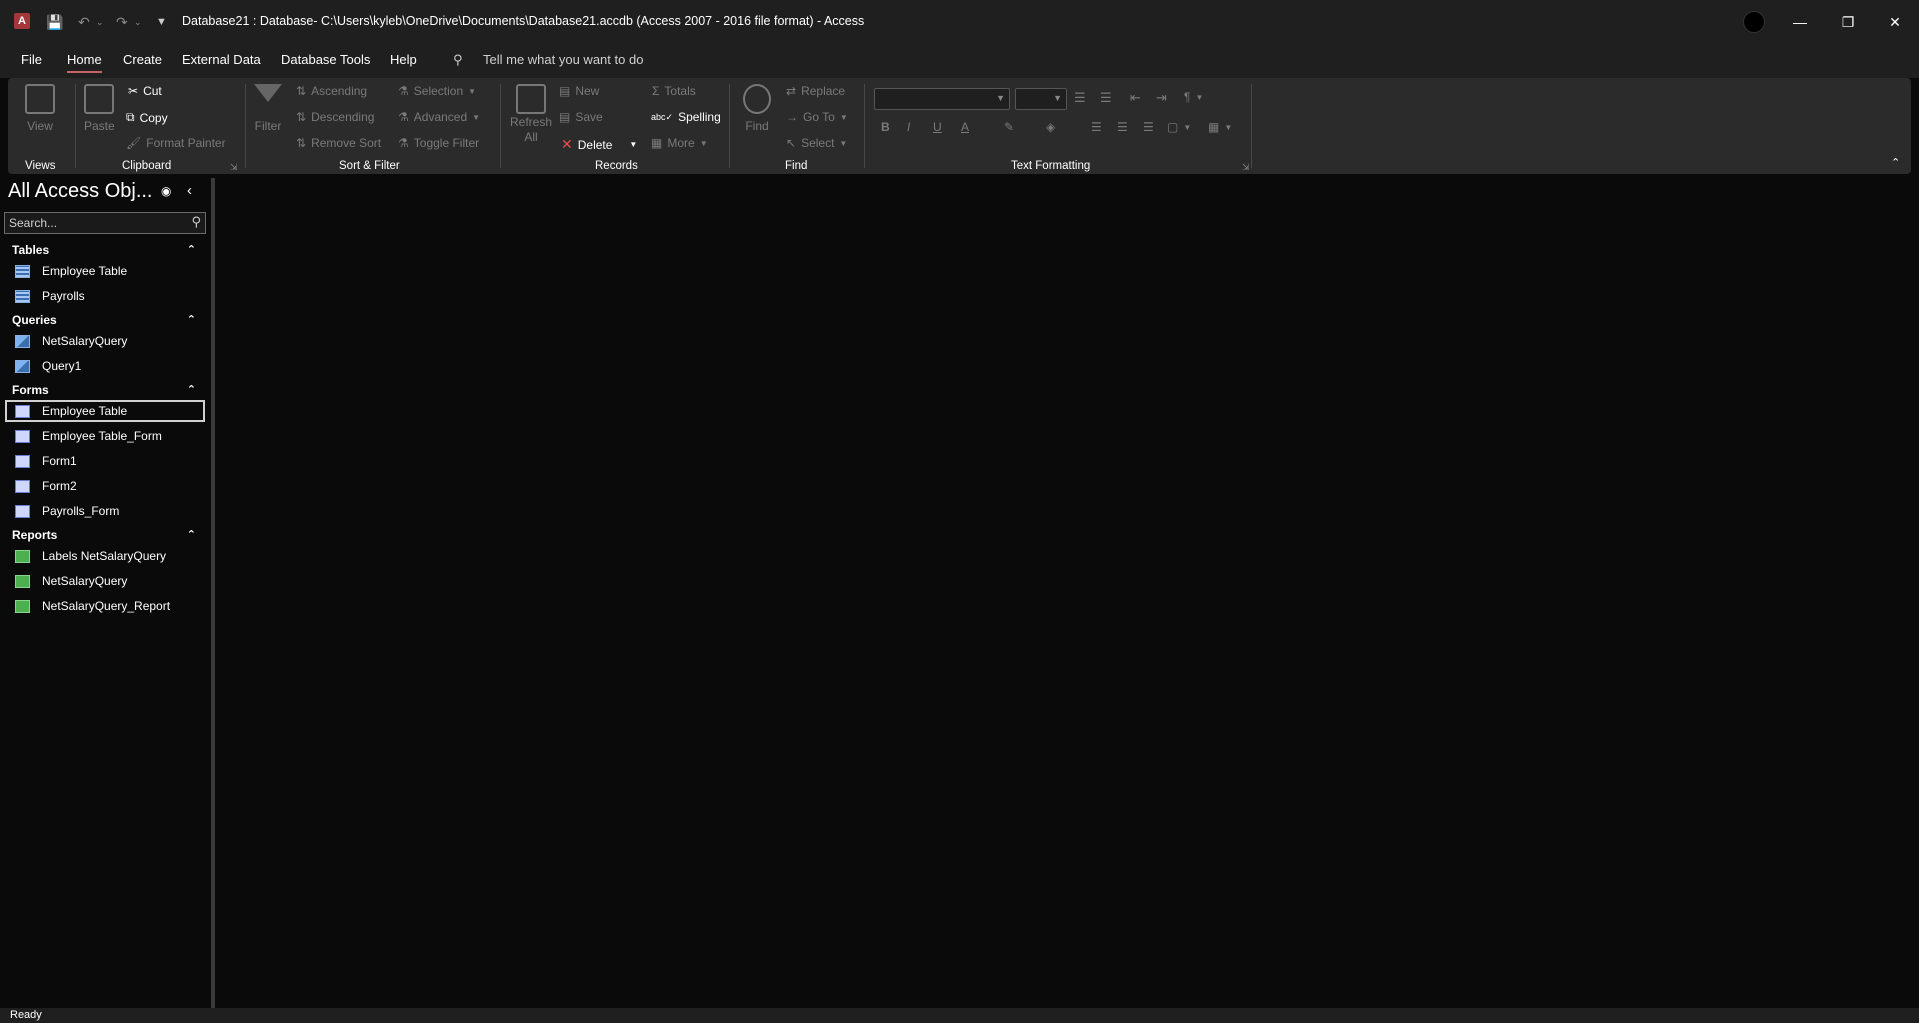 The width and height of the screenshot is (1919, 1023). What do you see at coordinates (942, 99) in the screenshot?
I see `font-name-combo: ▼` at bounding box center [942, 99].